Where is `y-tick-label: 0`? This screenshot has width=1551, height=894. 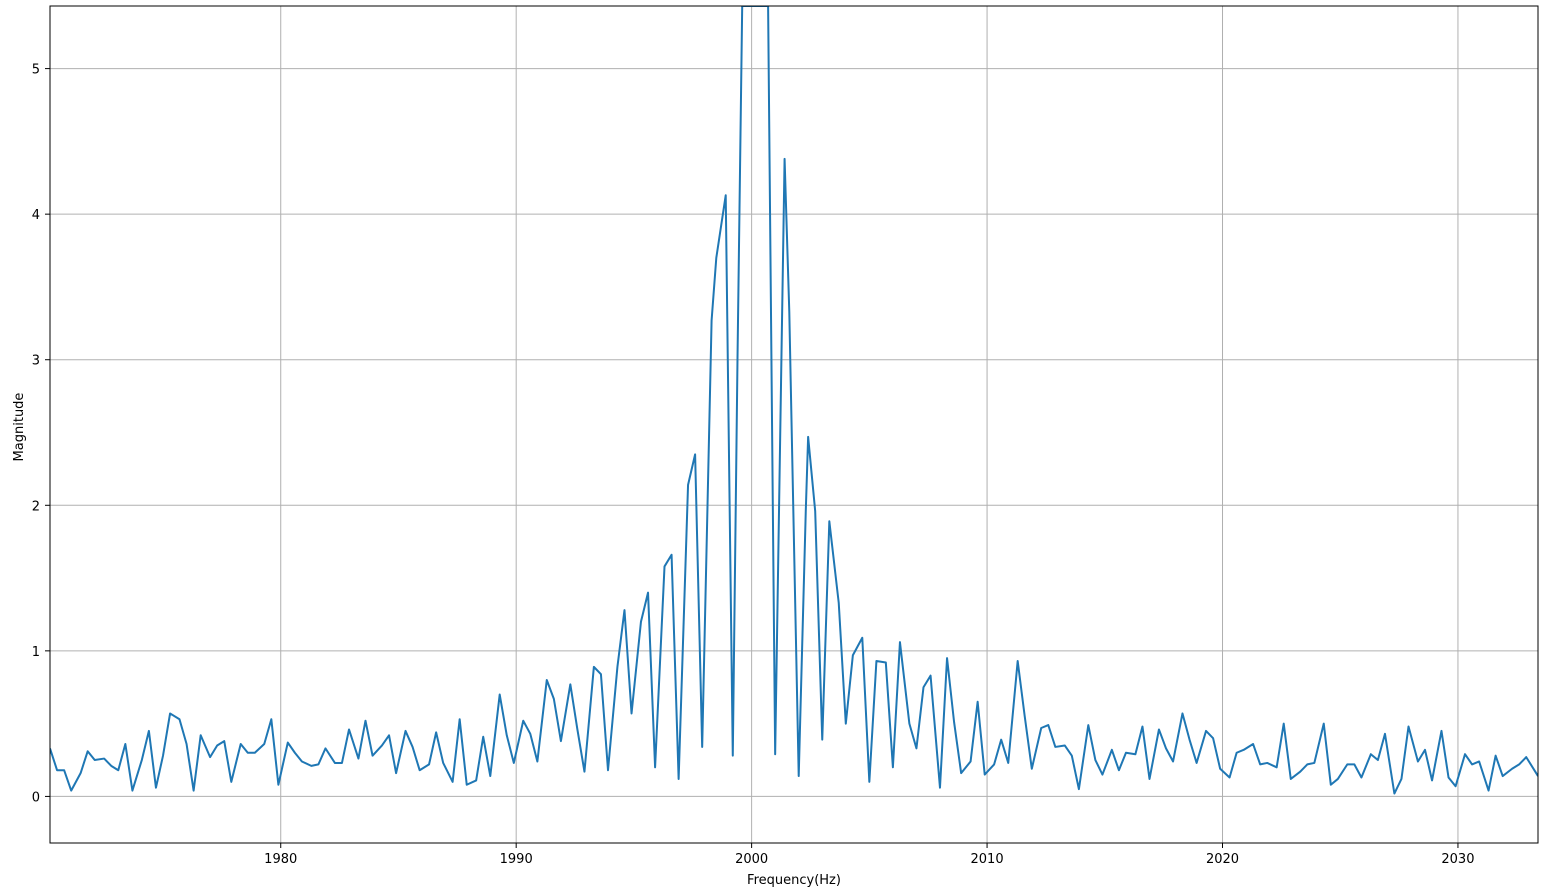
y-tick-label: 0 is located at coordinates (36, 797).